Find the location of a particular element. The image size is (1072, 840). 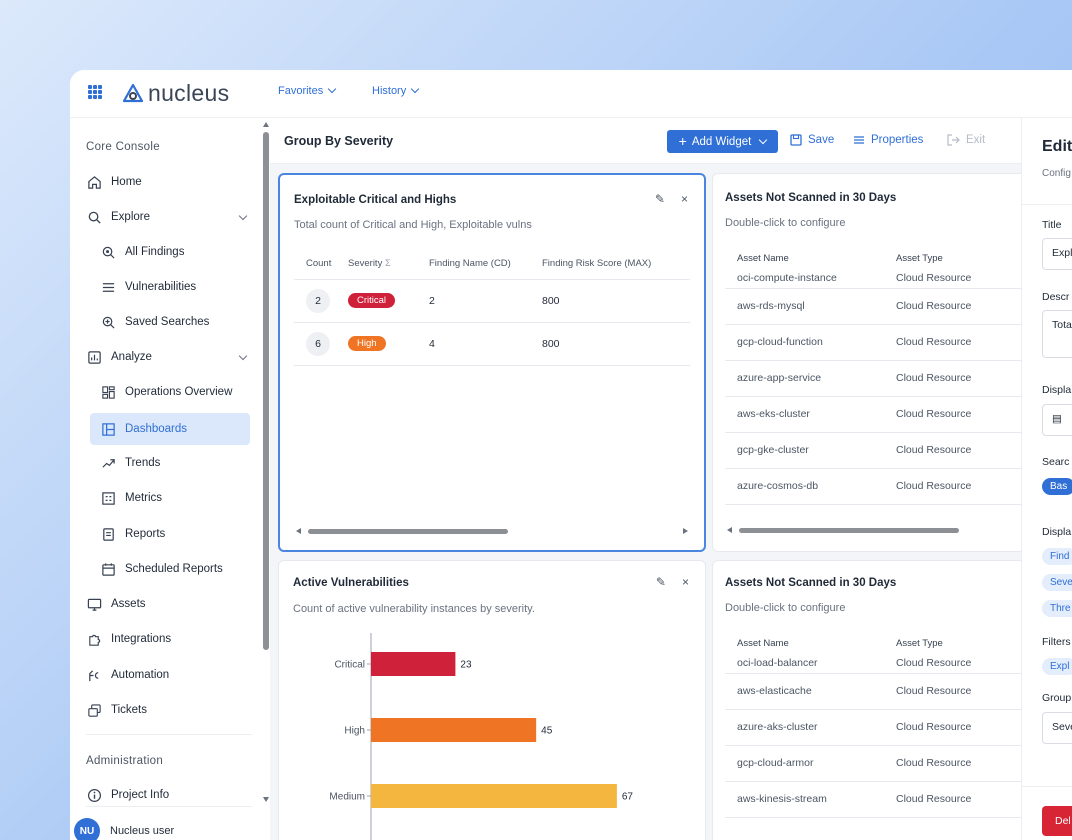

sidebar-item-label: Vulnerabilities is located at coordinates (161, 287).